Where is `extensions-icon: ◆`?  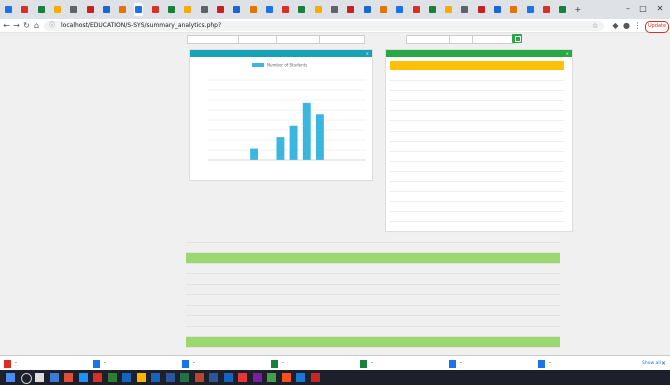
extensions-icon: ◆ is located at coordinates (615, 26).